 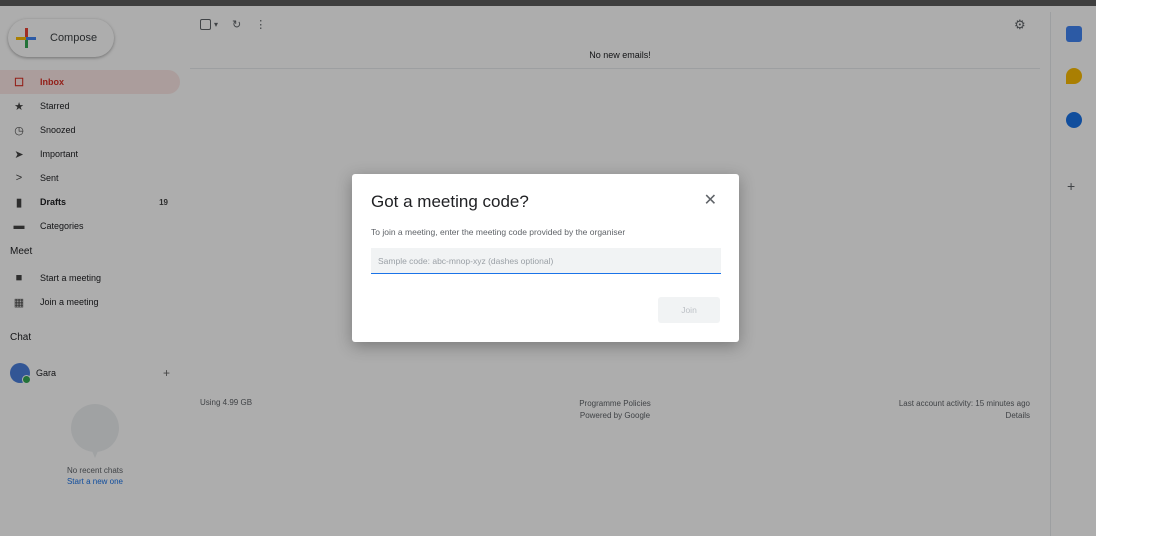 I want to click on meeting-code-input, so click(x=546, y=261).